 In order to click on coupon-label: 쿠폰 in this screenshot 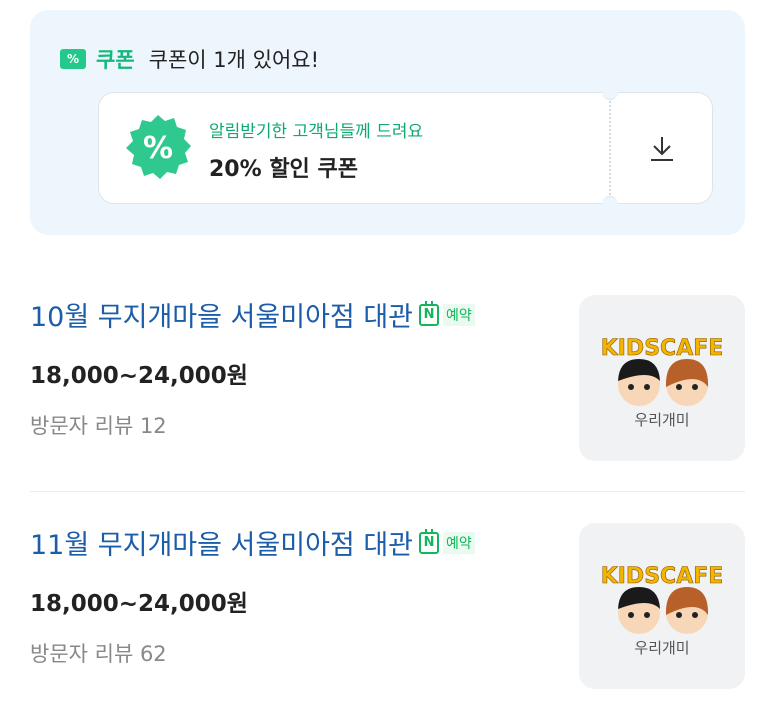, I will do `click(115, 60)`.